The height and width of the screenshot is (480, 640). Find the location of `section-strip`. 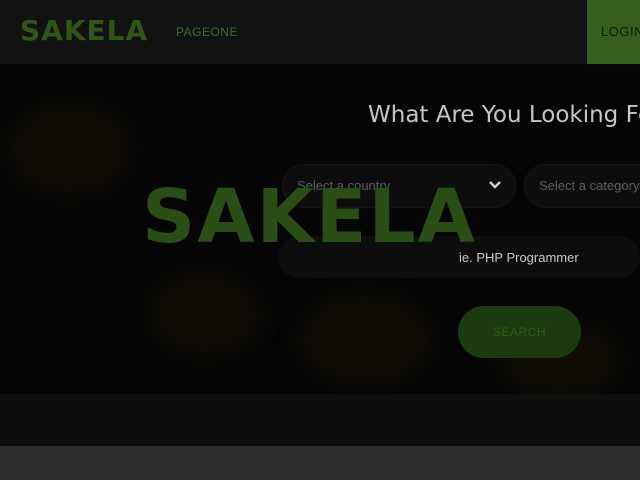

section-strip is located at coordinates (320, 420).